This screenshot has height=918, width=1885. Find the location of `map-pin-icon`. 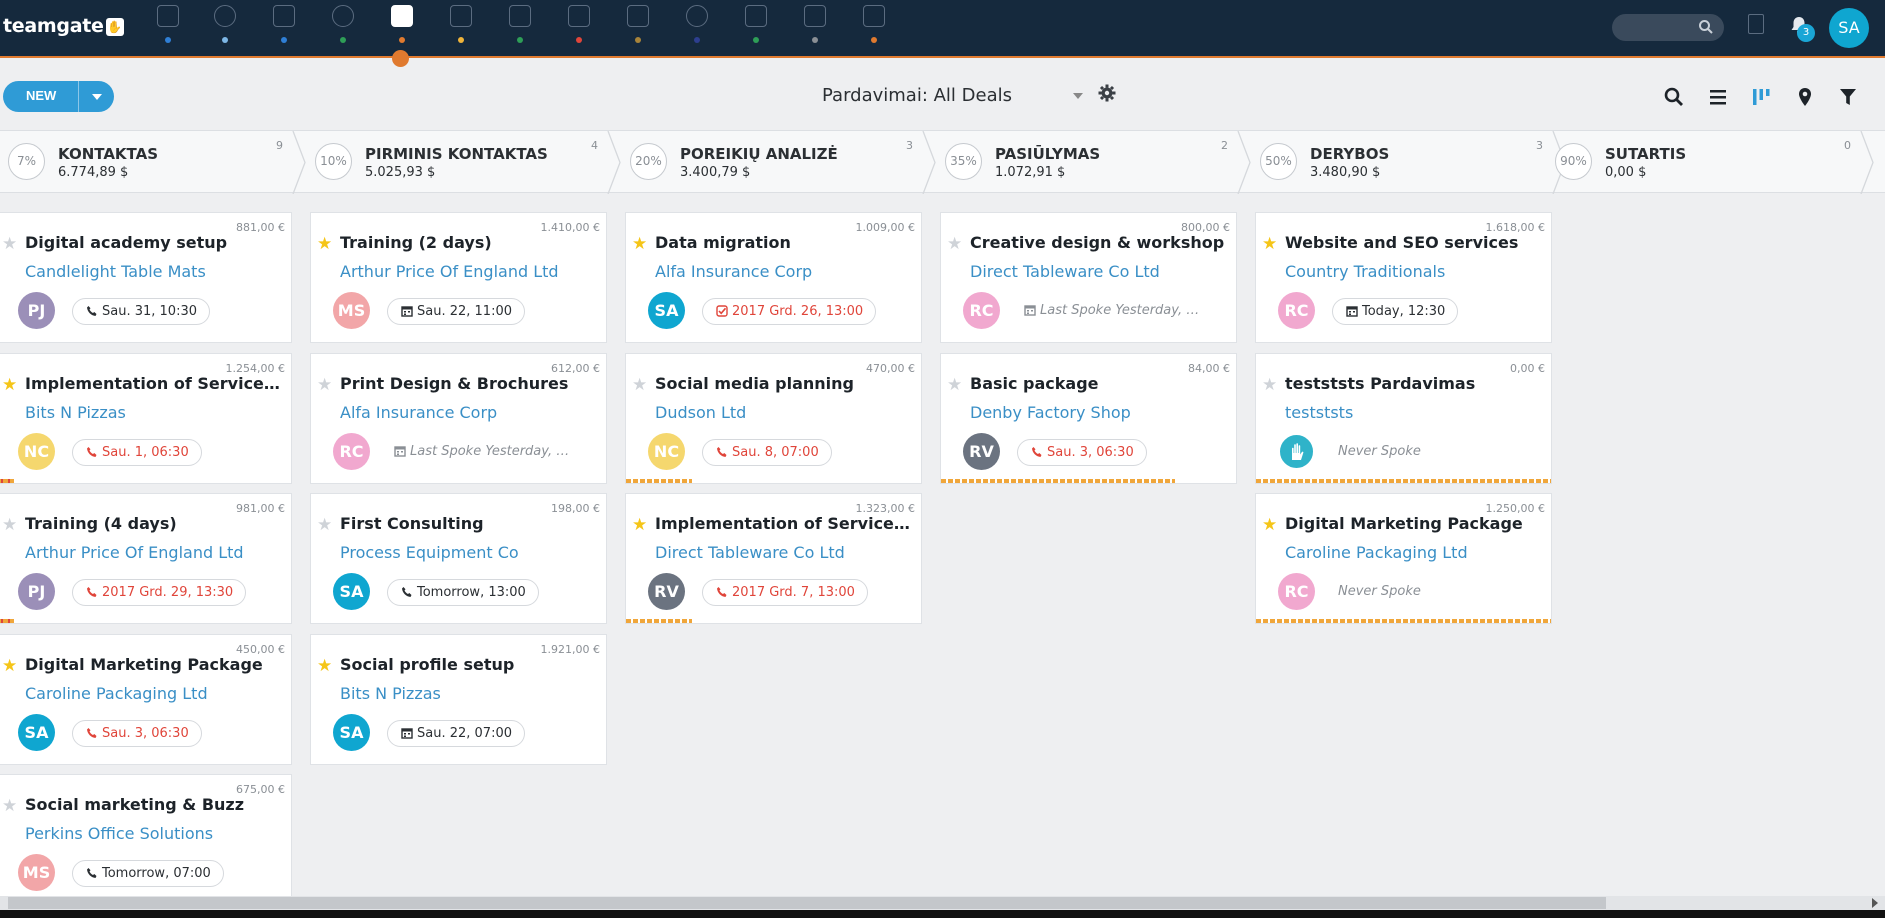

map-pin-icon is located at coordinates (1805, 97).